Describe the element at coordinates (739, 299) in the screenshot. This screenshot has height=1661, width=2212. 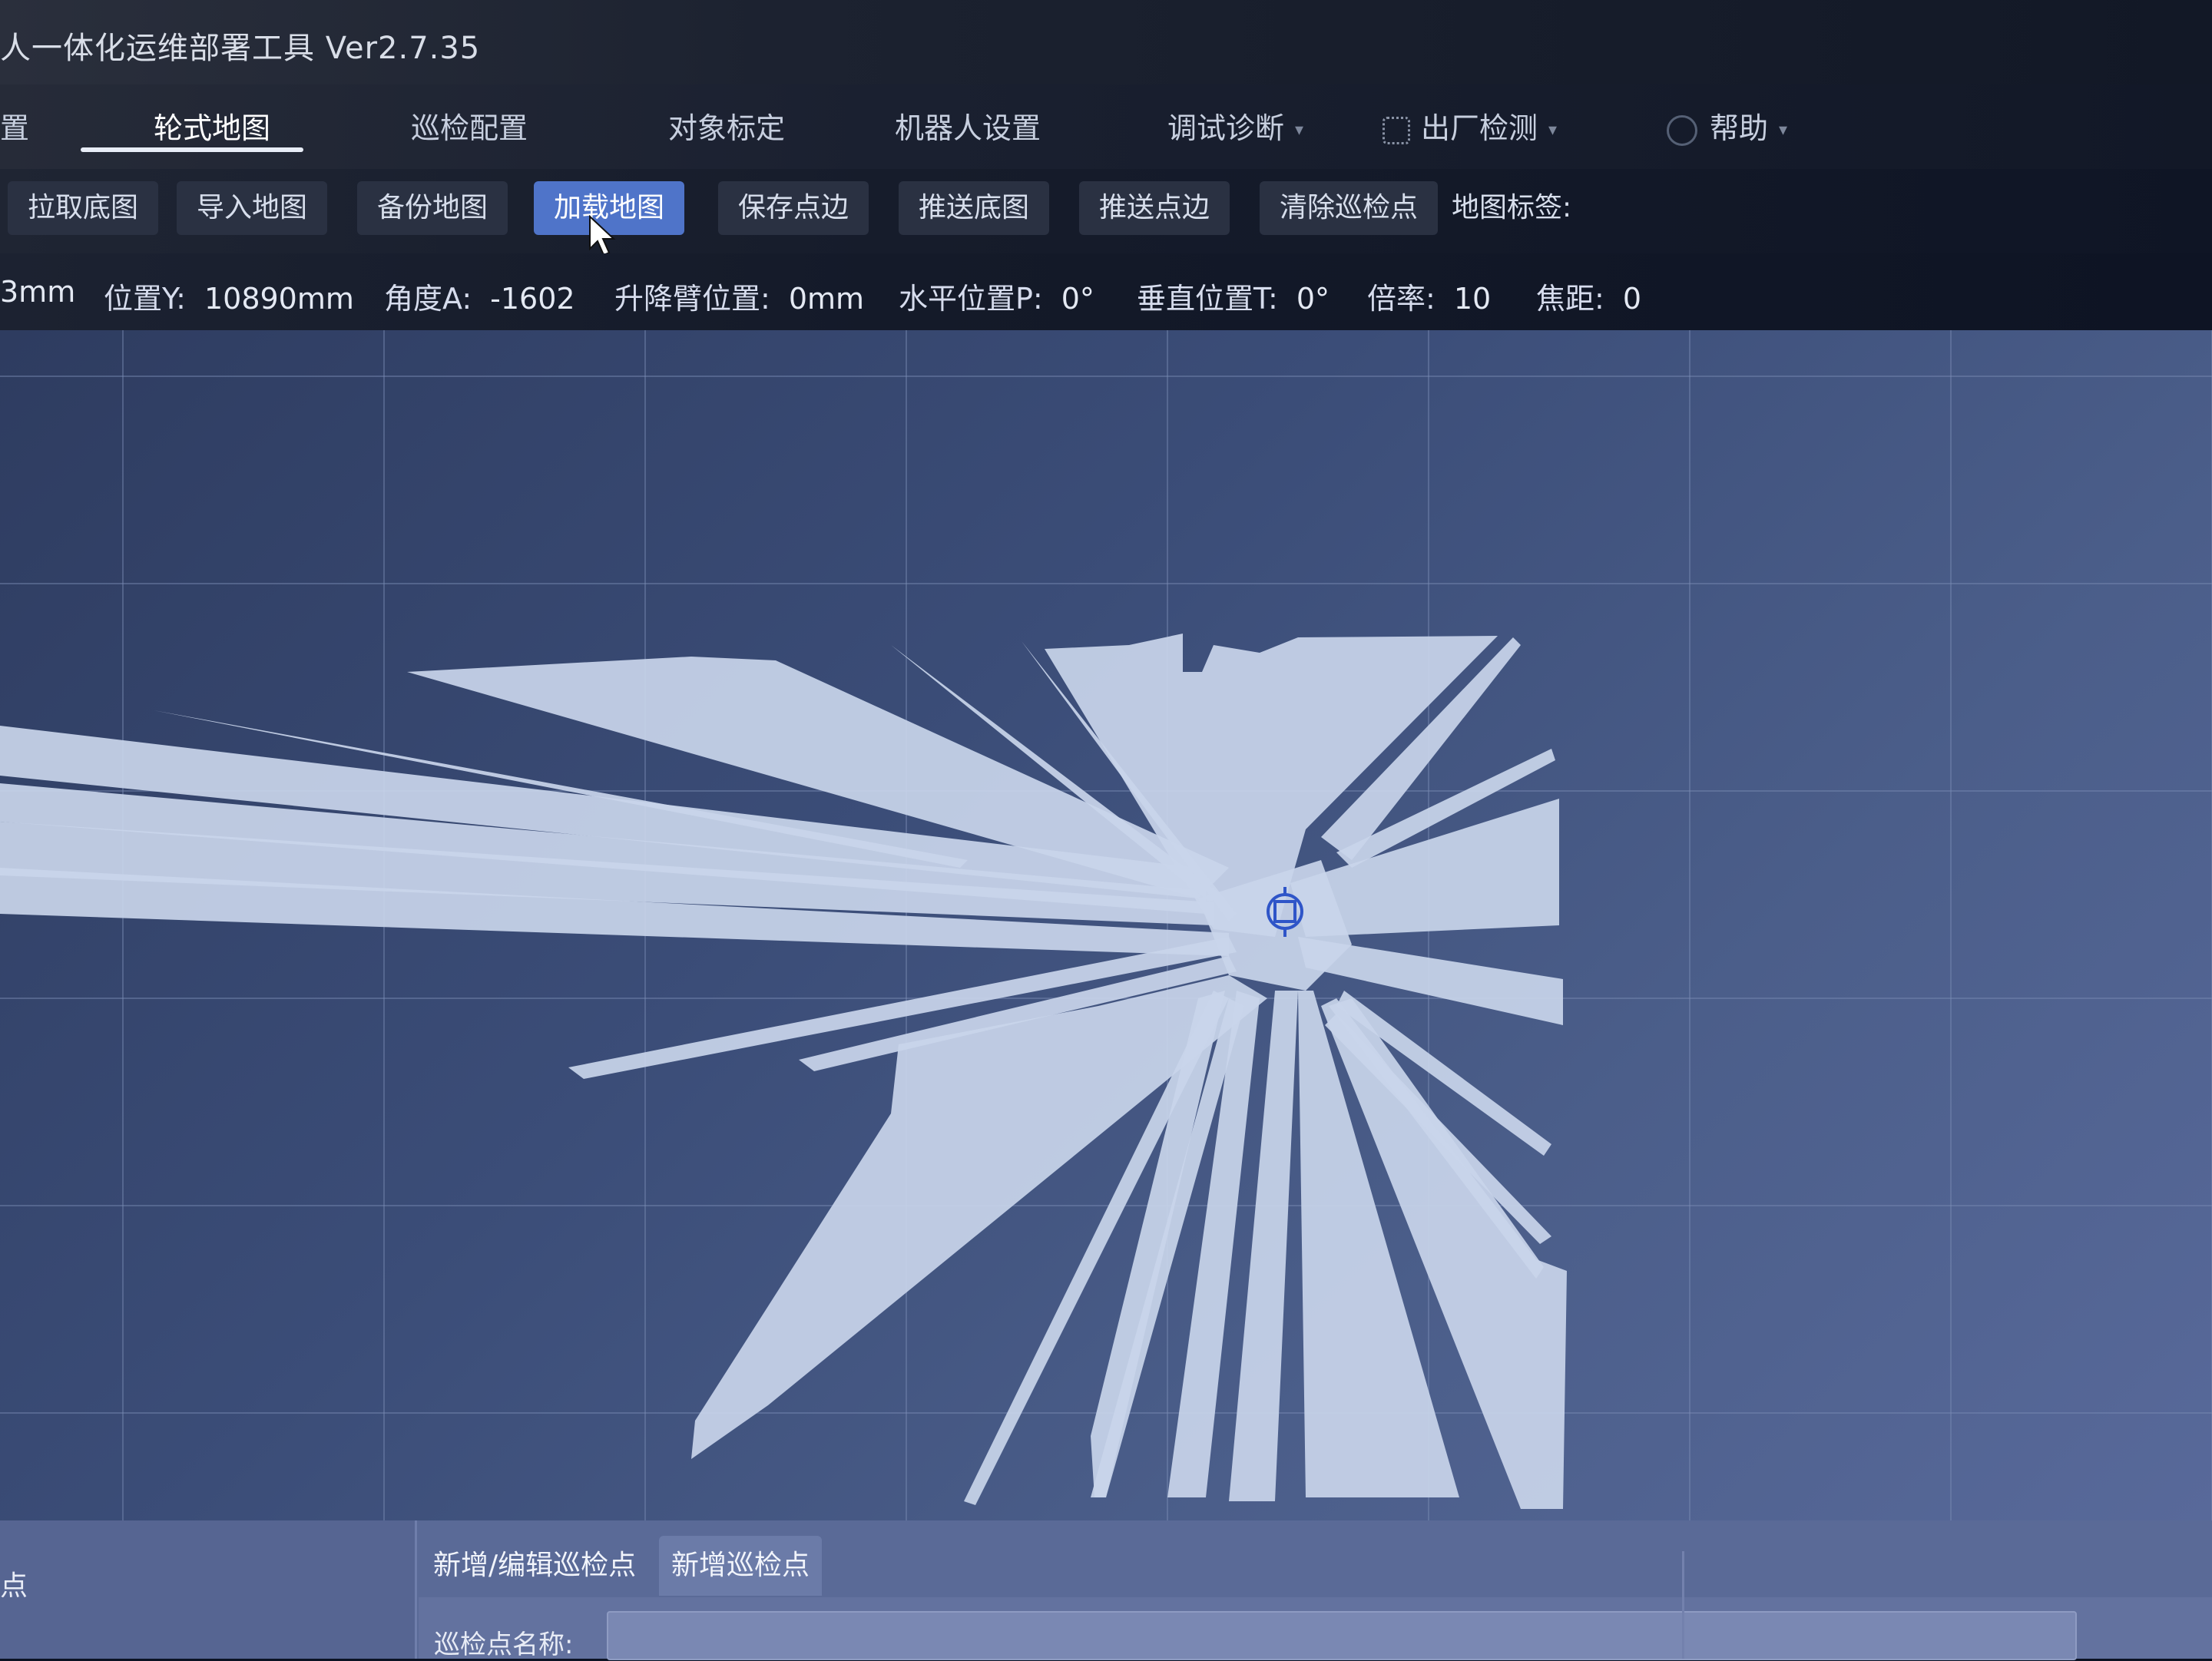
I see `lift-arm-readout: 升降臂位置: 0mm` at that location.